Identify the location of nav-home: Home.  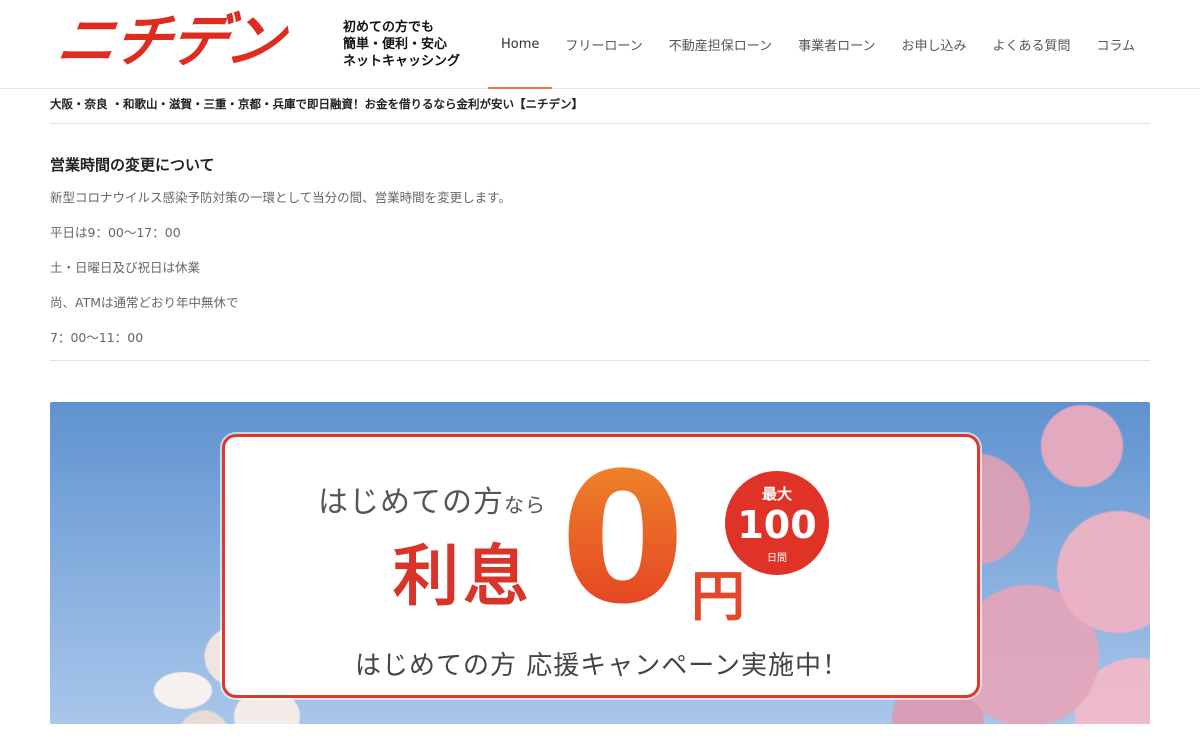
(520, 44).